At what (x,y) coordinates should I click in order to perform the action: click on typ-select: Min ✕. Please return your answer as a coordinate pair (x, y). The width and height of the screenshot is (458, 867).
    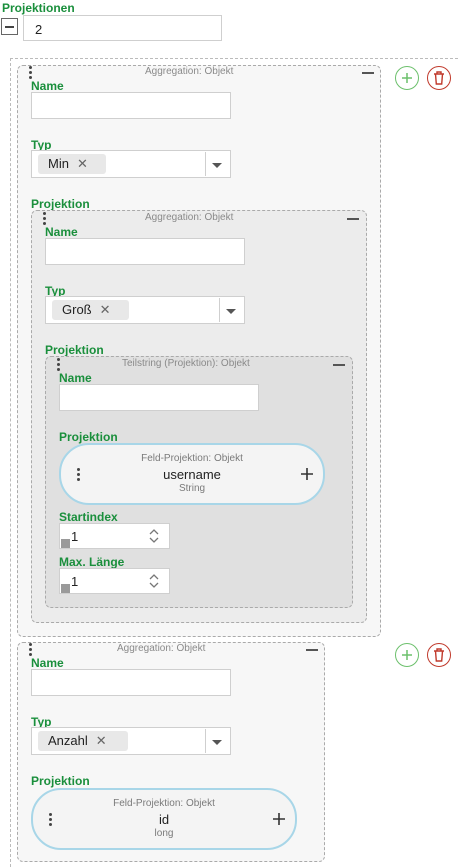
    Looking at the image, I should click on (131, 164).